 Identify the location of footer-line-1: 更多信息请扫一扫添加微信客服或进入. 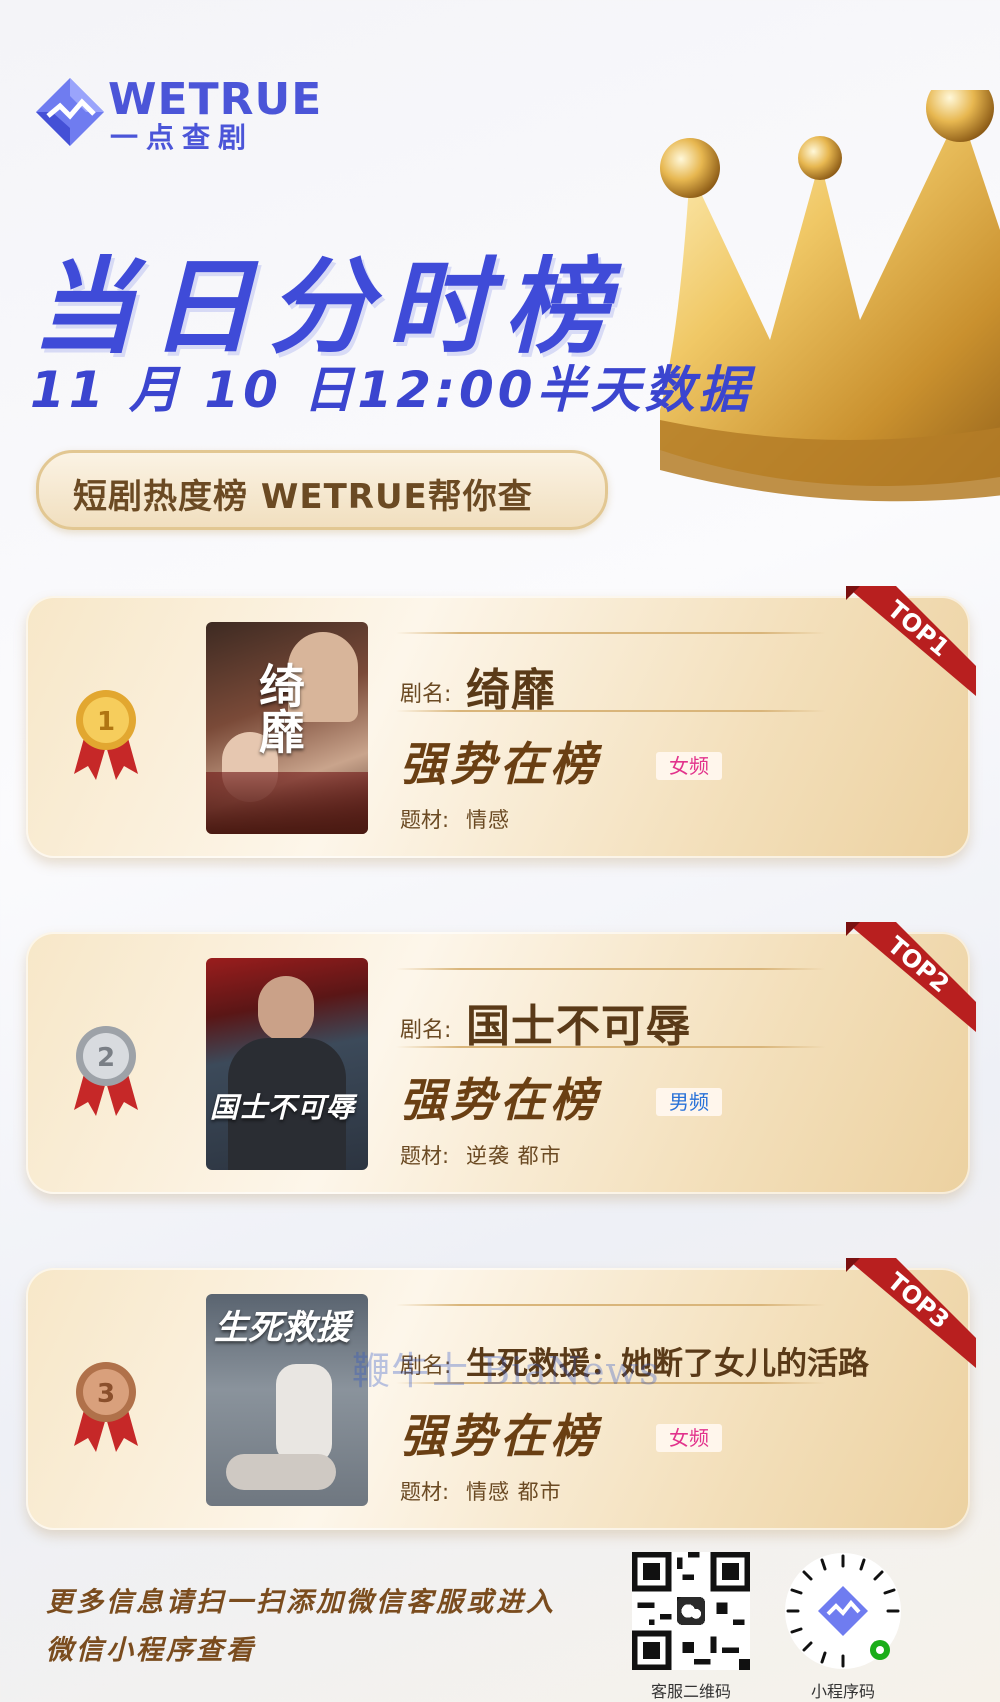
(301, 1602).